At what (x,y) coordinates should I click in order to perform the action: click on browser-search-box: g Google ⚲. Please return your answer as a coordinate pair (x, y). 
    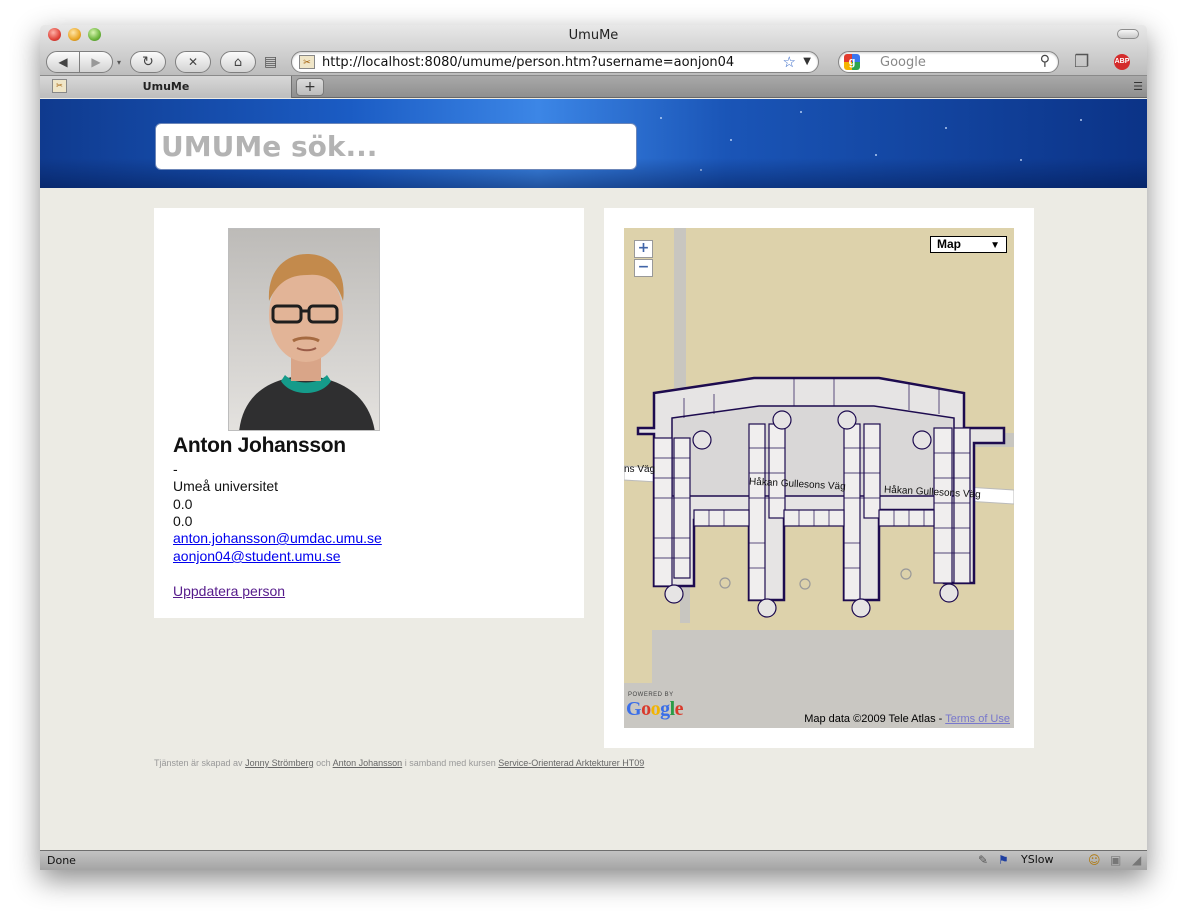
    Looking at the image, I should click on (948, 62).